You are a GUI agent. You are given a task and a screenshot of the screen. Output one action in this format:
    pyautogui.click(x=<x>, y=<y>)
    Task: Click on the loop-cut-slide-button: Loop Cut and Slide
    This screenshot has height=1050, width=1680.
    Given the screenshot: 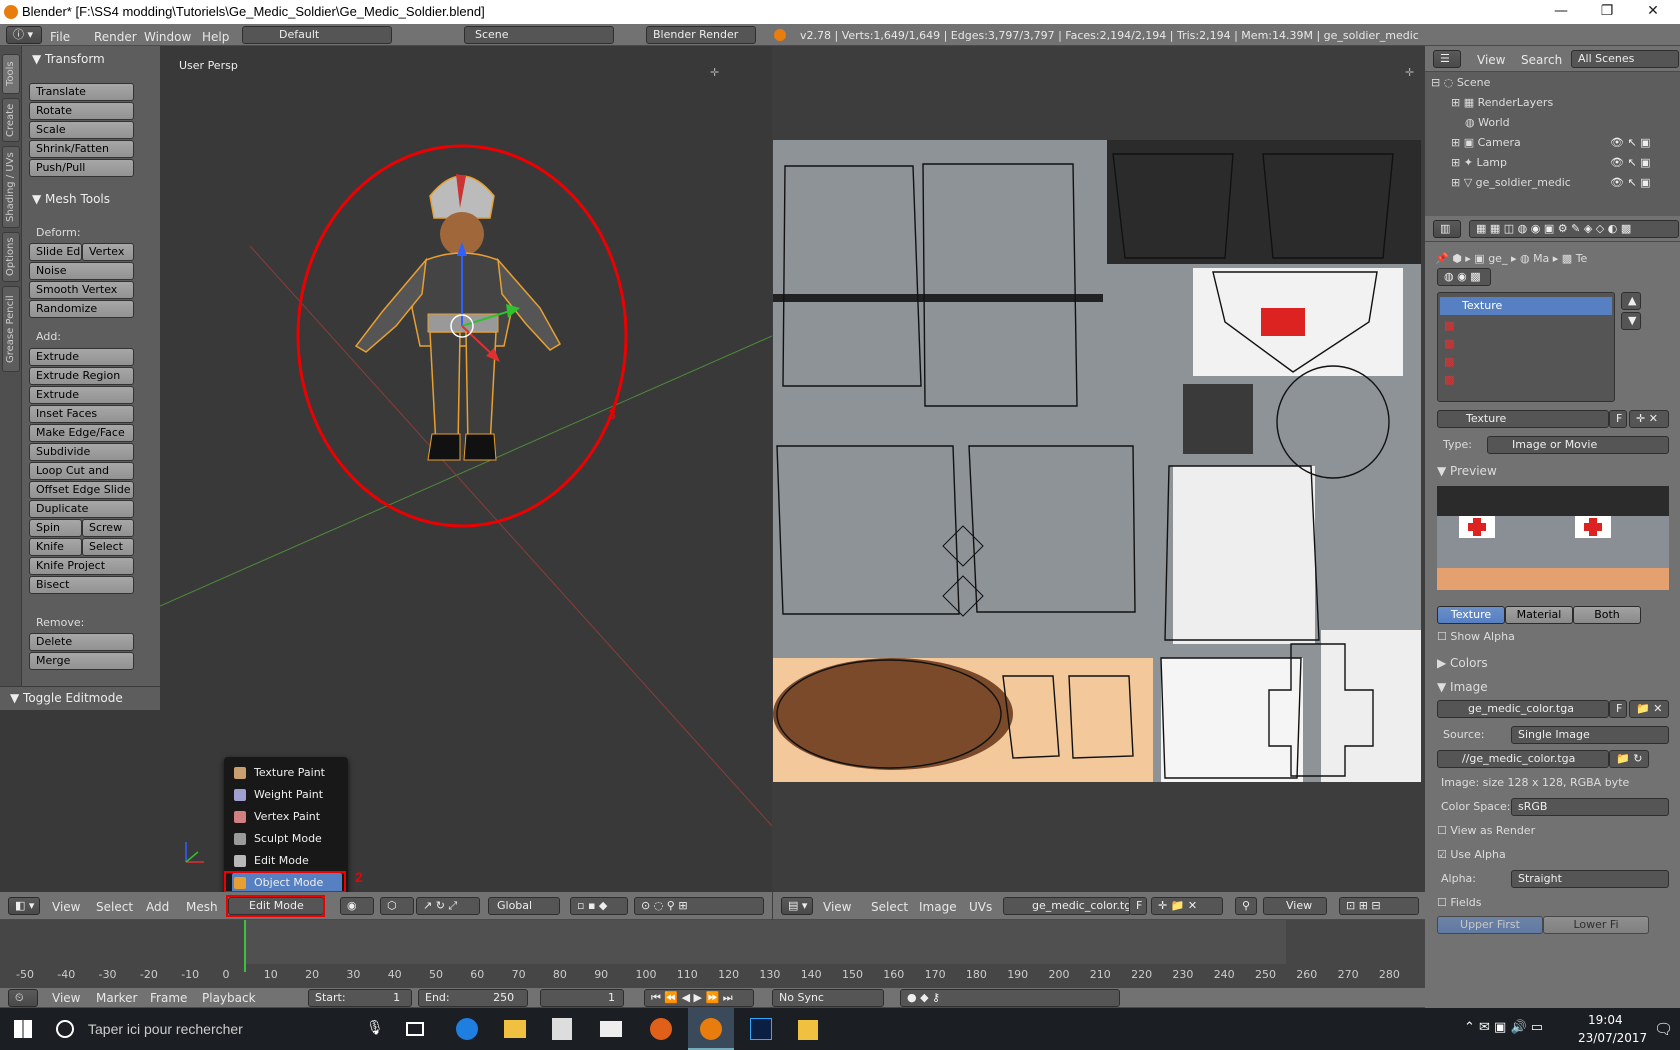 What is the action you would take?
    pyautogui.click(x=81, y=477)
    